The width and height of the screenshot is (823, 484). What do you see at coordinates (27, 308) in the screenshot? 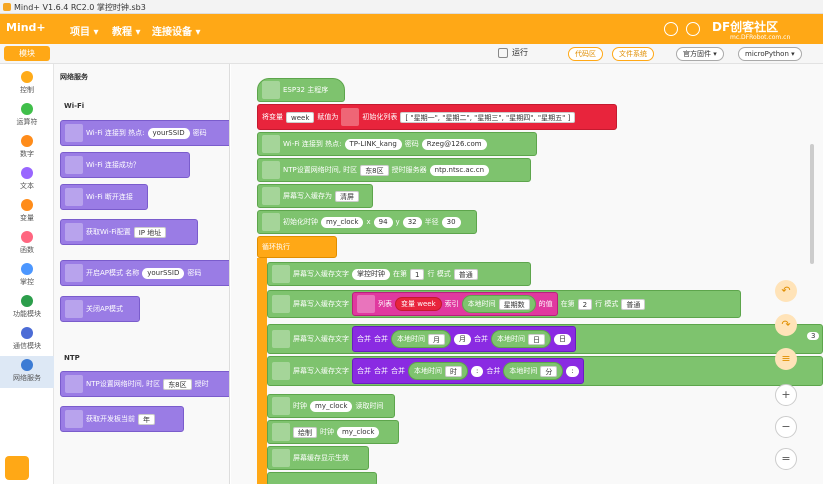
I see `category-7: 功能模块` at bounding box center [27, 308].